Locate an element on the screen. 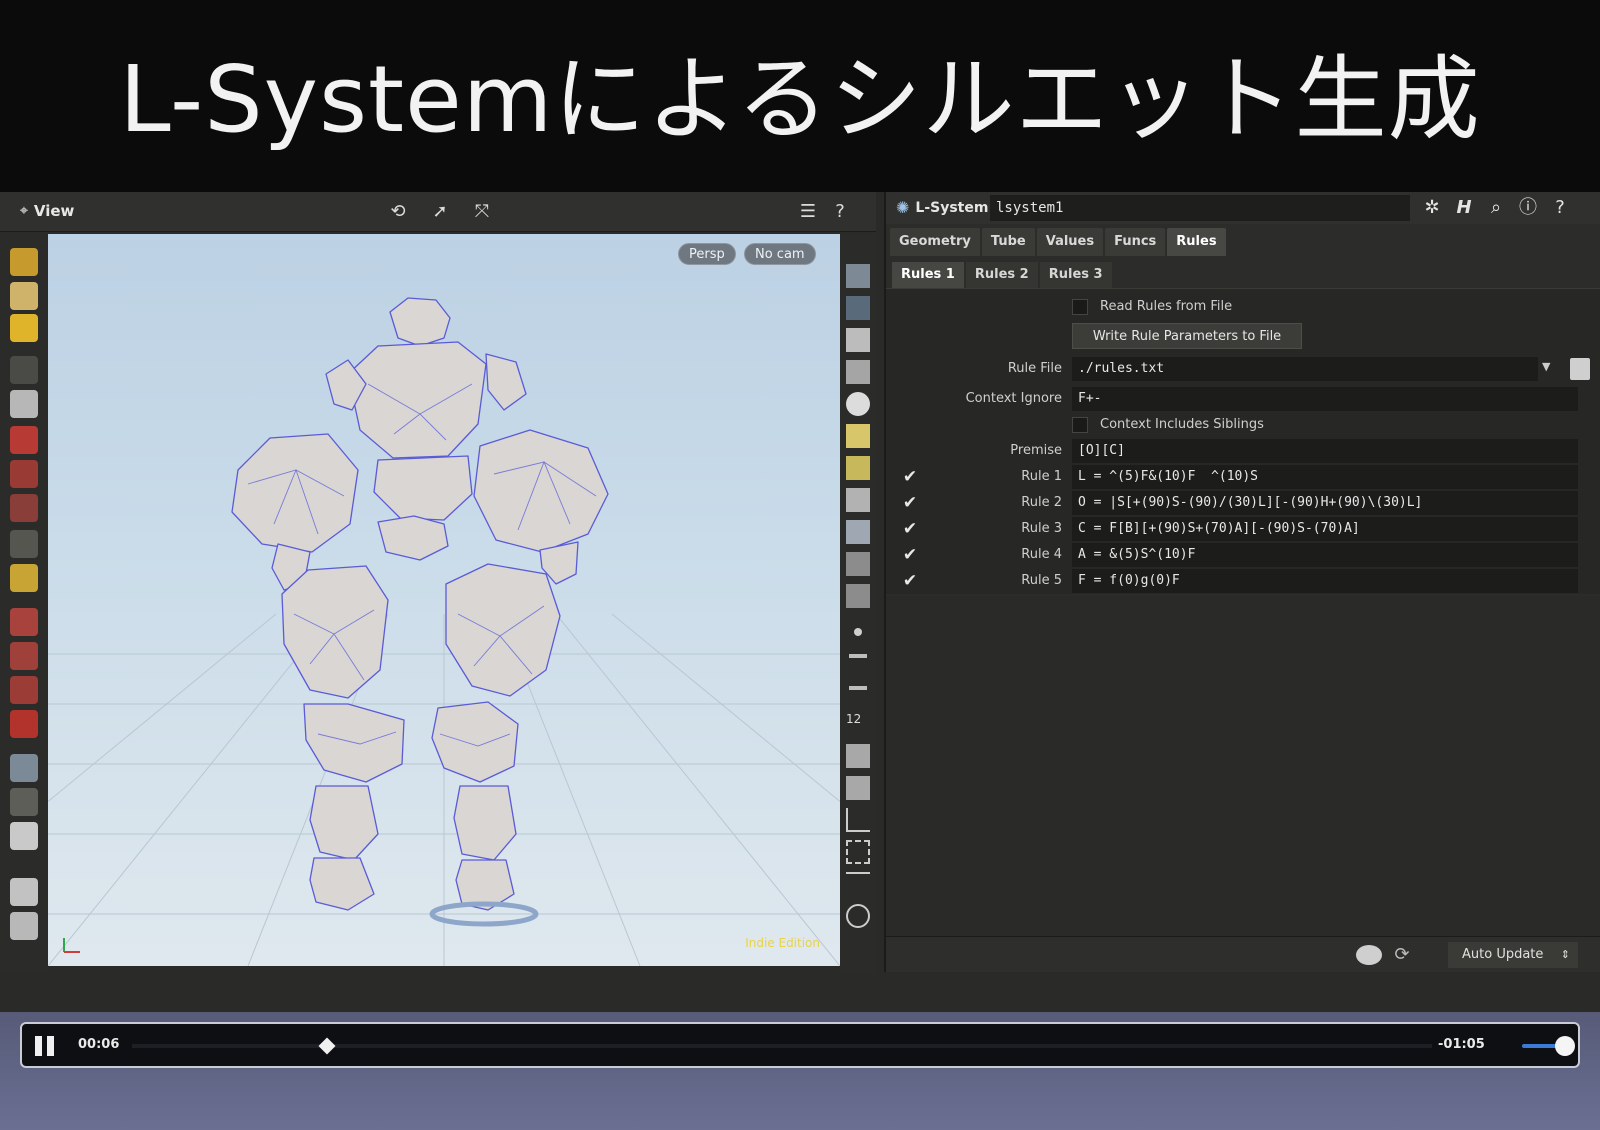 The height and width of the screenshot is (1130, 1600). tool-wire-icon is located at coordinates (24, 296).